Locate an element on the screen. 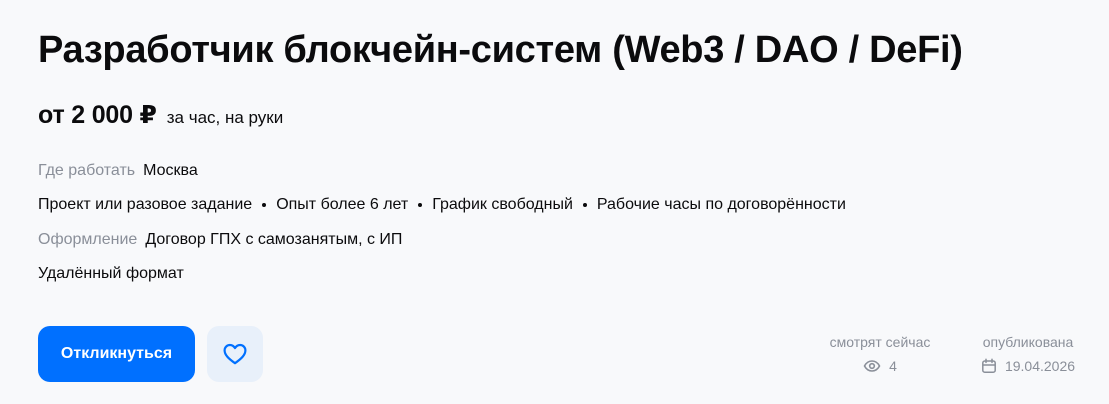 The height and width of the screenshot is (404, 1109). favorite-button is located at coordinates (235, 354).